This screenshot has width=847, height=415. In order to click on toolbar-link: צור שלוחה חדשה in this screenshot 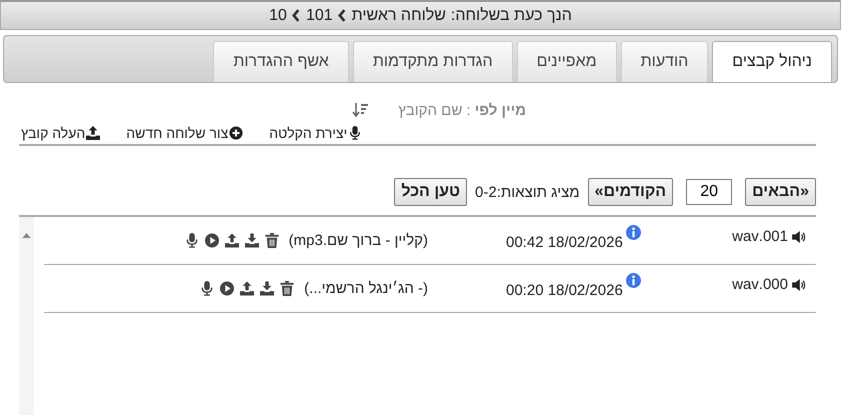, I will do `click(185, 133)`.